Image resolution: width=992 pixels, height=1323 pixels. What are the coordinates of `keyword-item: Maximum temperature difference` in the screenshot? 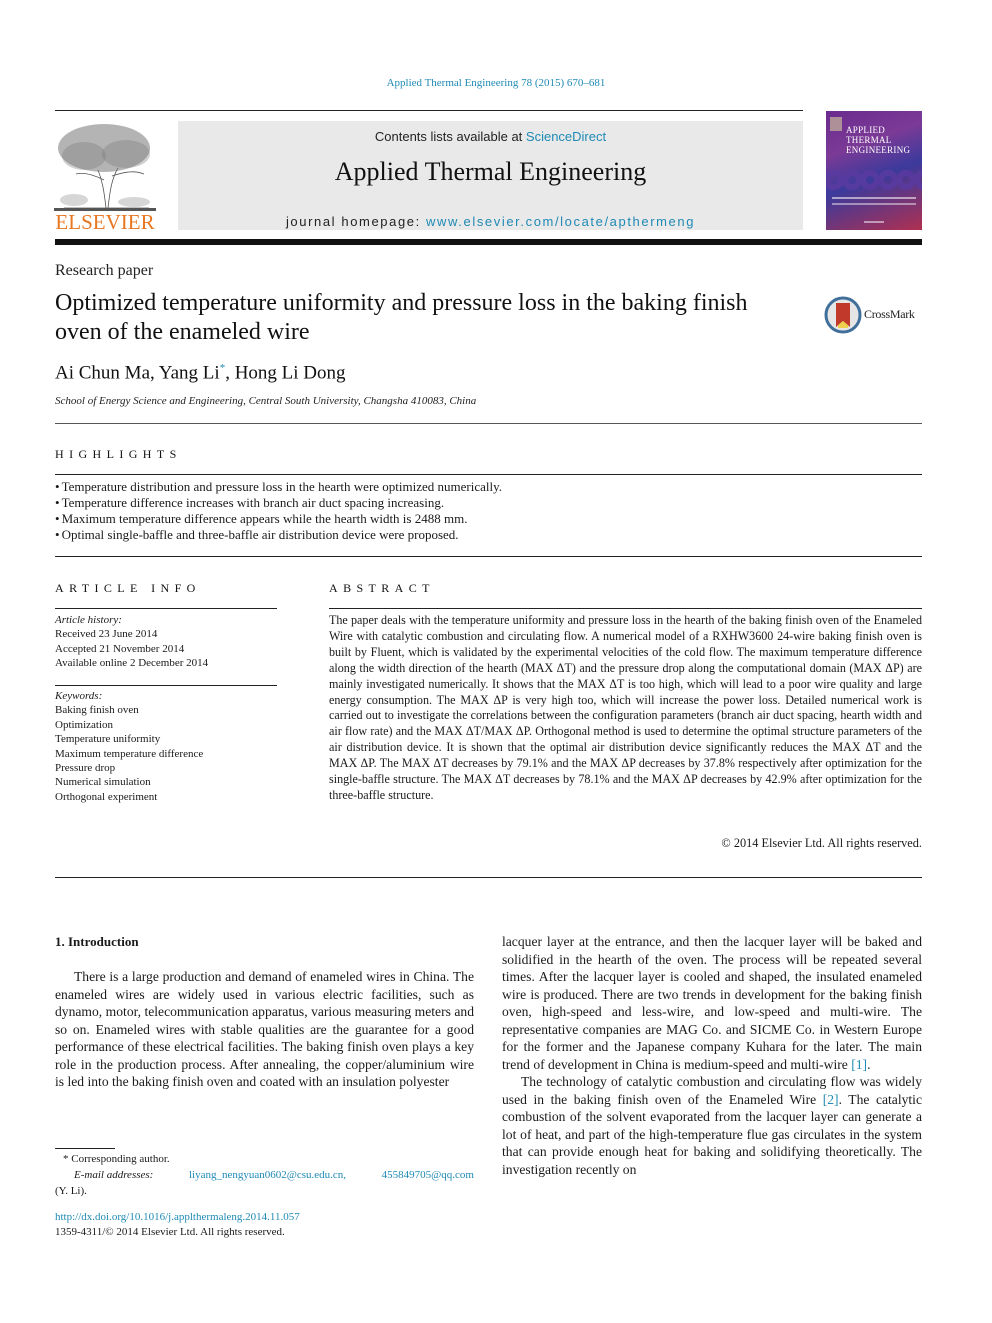 It's located at (129, 753).